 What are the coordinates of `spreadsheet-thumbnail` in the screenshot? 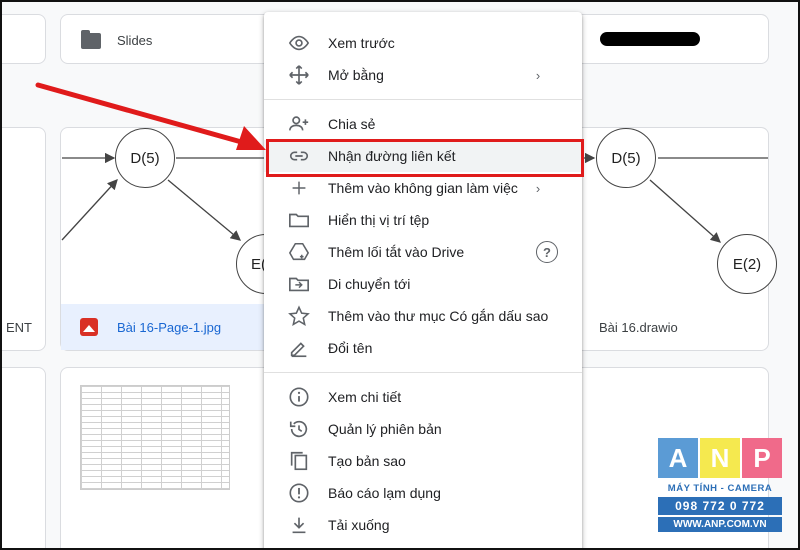 It's located at (155, 437).